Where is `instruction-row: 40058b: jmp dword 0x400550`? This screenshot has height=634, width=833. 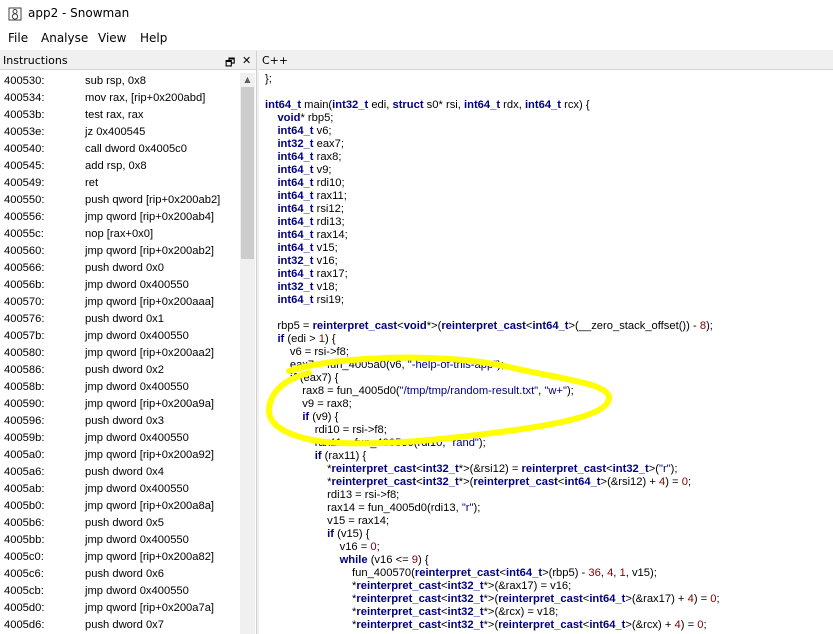 instruction-row: 40058b: jmp dword 0x400550 is located at coordinates (120, 387).